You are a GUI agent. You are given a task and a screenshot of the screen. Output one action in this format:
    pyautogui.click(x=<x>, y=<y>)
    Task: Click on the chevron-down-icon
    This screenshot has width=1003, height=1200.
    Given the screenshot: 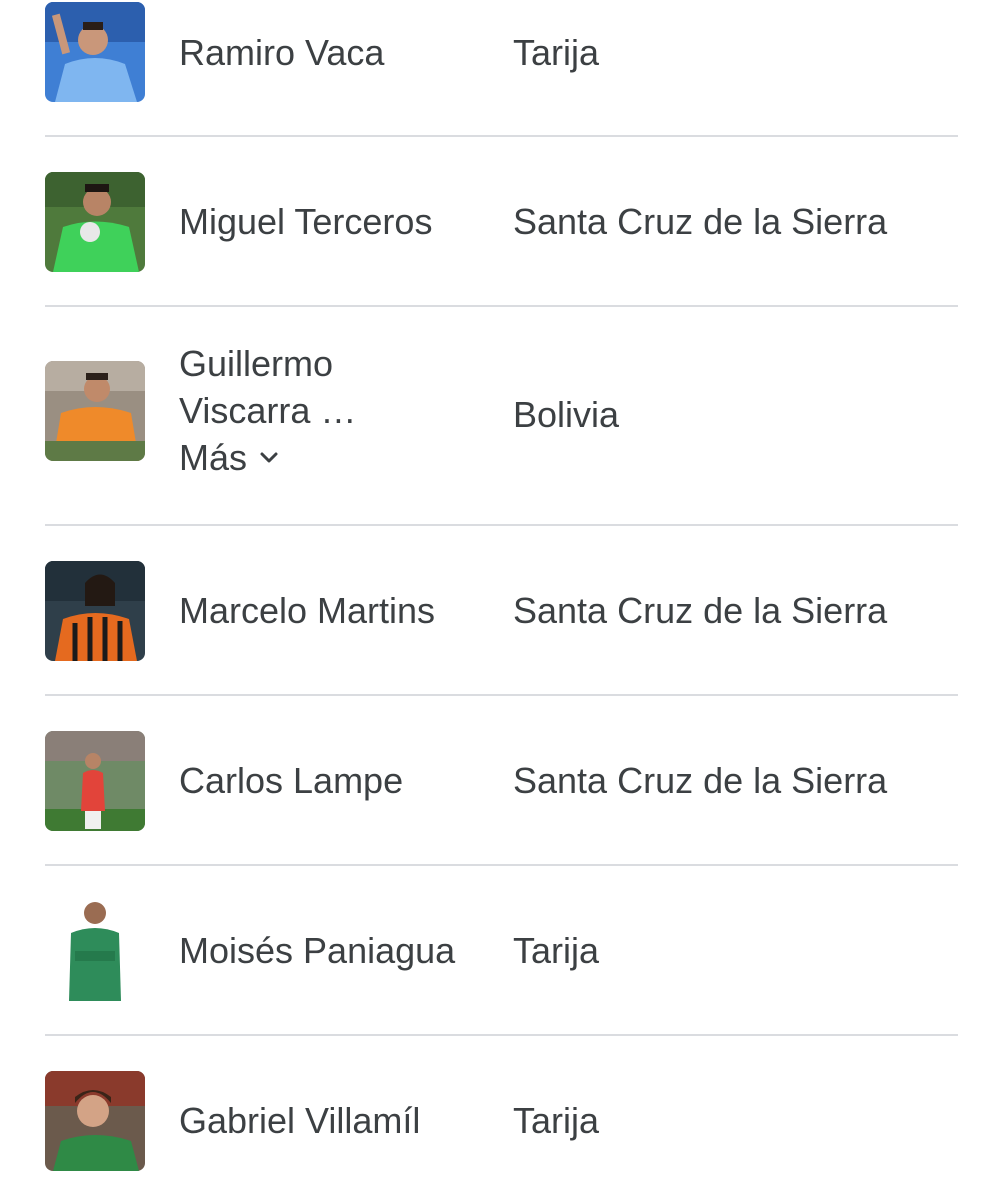 What is the action you would take?
    pyautogui.click(x=269, y=458)
    